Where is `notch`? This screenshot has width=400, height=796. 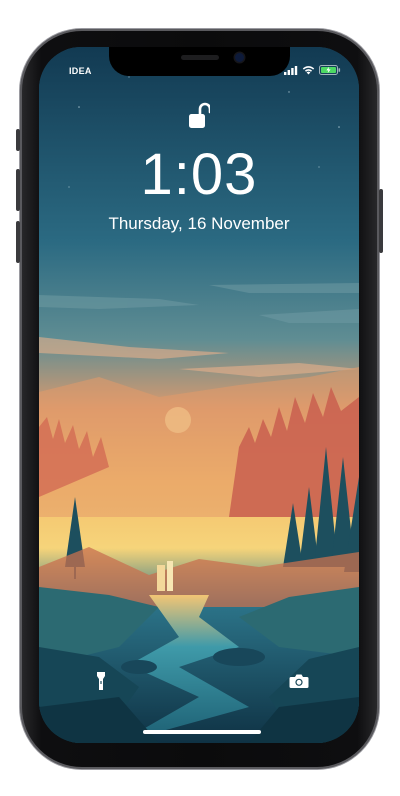 notch is located at coordinates (199, 61).